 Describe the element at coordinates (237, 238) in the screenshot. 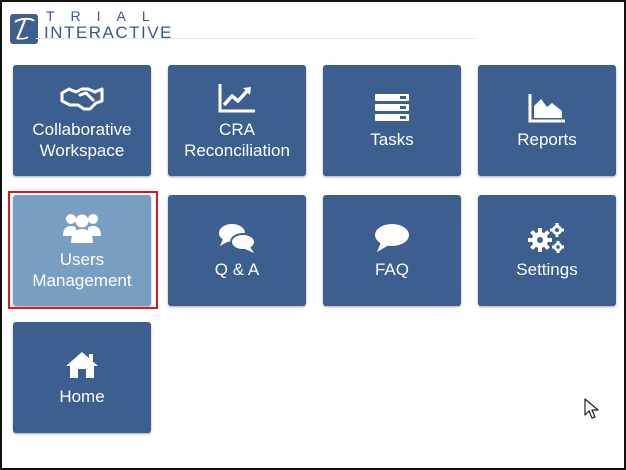

I see `chat-bubbles-icon` at that location.